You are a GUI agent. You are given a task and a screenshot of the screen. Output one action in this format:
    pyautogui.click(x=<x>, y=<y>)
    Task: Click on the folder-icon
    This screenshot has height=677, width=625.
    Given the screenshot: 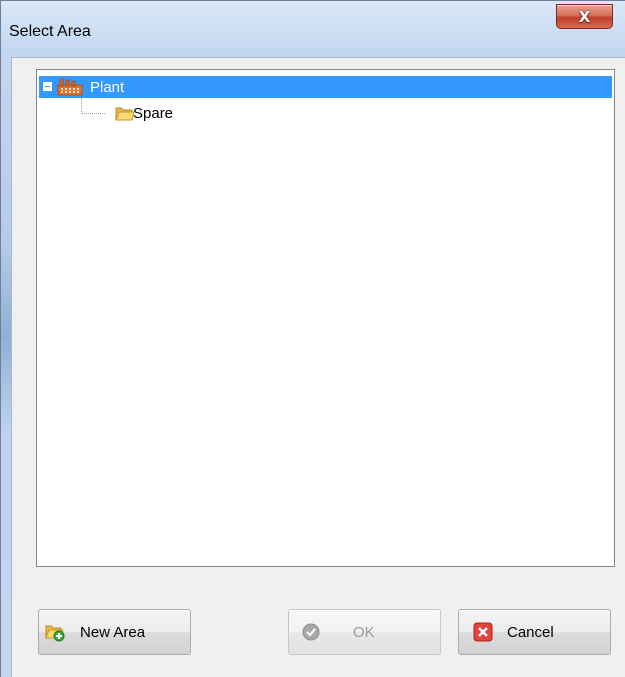 What is the action you would take?
    pyautogui.click(x=125, y=114)
    